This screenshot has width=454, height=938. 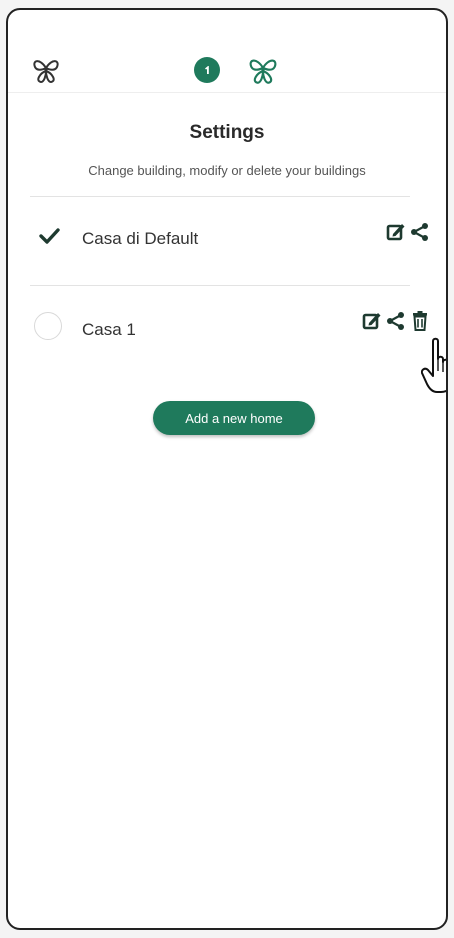 I want to click on page-title: Settings, so click(x=227, y=132).